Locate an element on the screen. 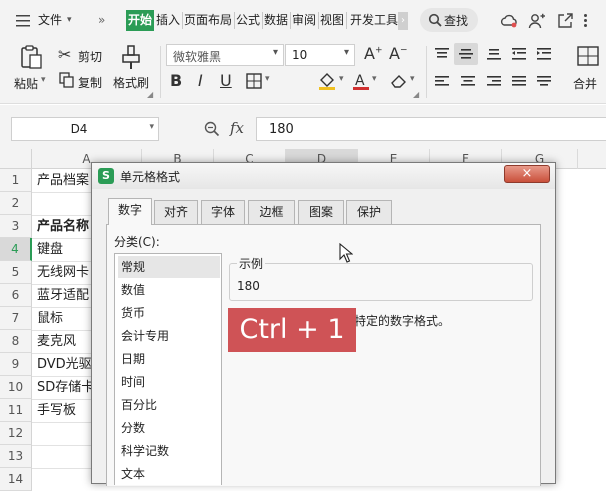 The height and width of the screenshot is (491, 606). distributed-align-icon is located at coordinates (544, 82).